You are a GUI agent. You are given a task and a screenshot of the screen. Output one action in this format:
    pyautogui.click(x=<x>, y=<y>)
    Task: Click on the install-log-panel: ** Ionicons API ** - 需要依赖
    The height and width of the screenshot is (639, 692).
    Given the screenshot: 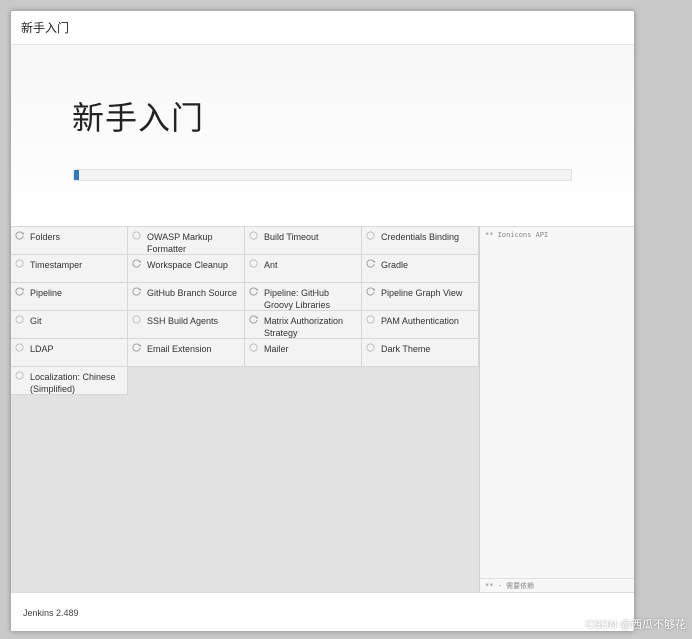 What is the action you would take?
    pyautogui.click(x=557, y=409)
    